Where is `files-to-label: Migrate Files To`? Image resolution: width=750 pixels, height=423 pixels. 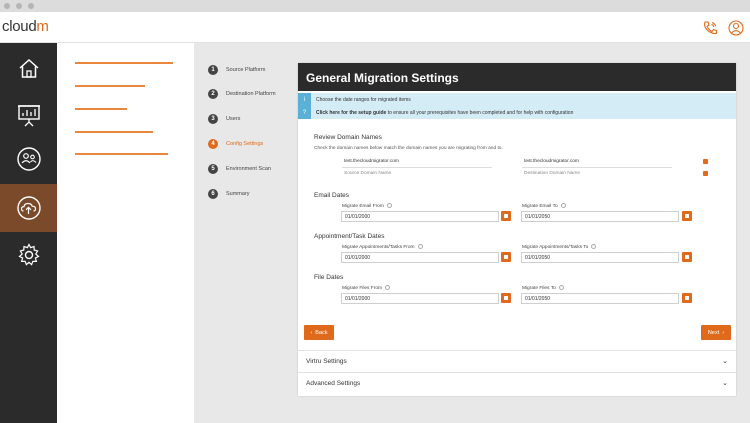
files-to-label: Migrate Files To is located at coordinates (543, 288).